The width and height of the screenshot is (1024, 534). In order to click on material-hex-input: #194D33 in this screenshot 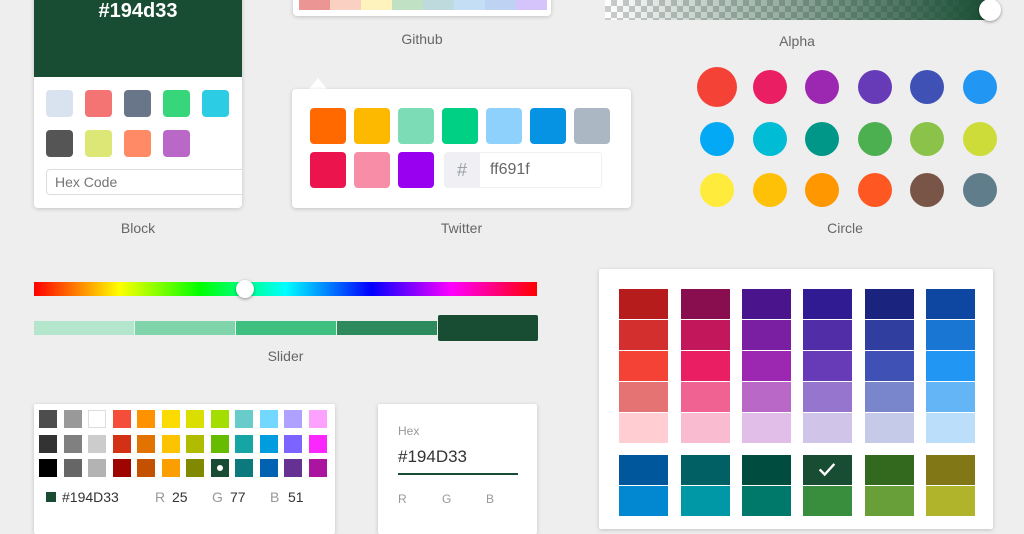, I will do `click(458, 461)`.